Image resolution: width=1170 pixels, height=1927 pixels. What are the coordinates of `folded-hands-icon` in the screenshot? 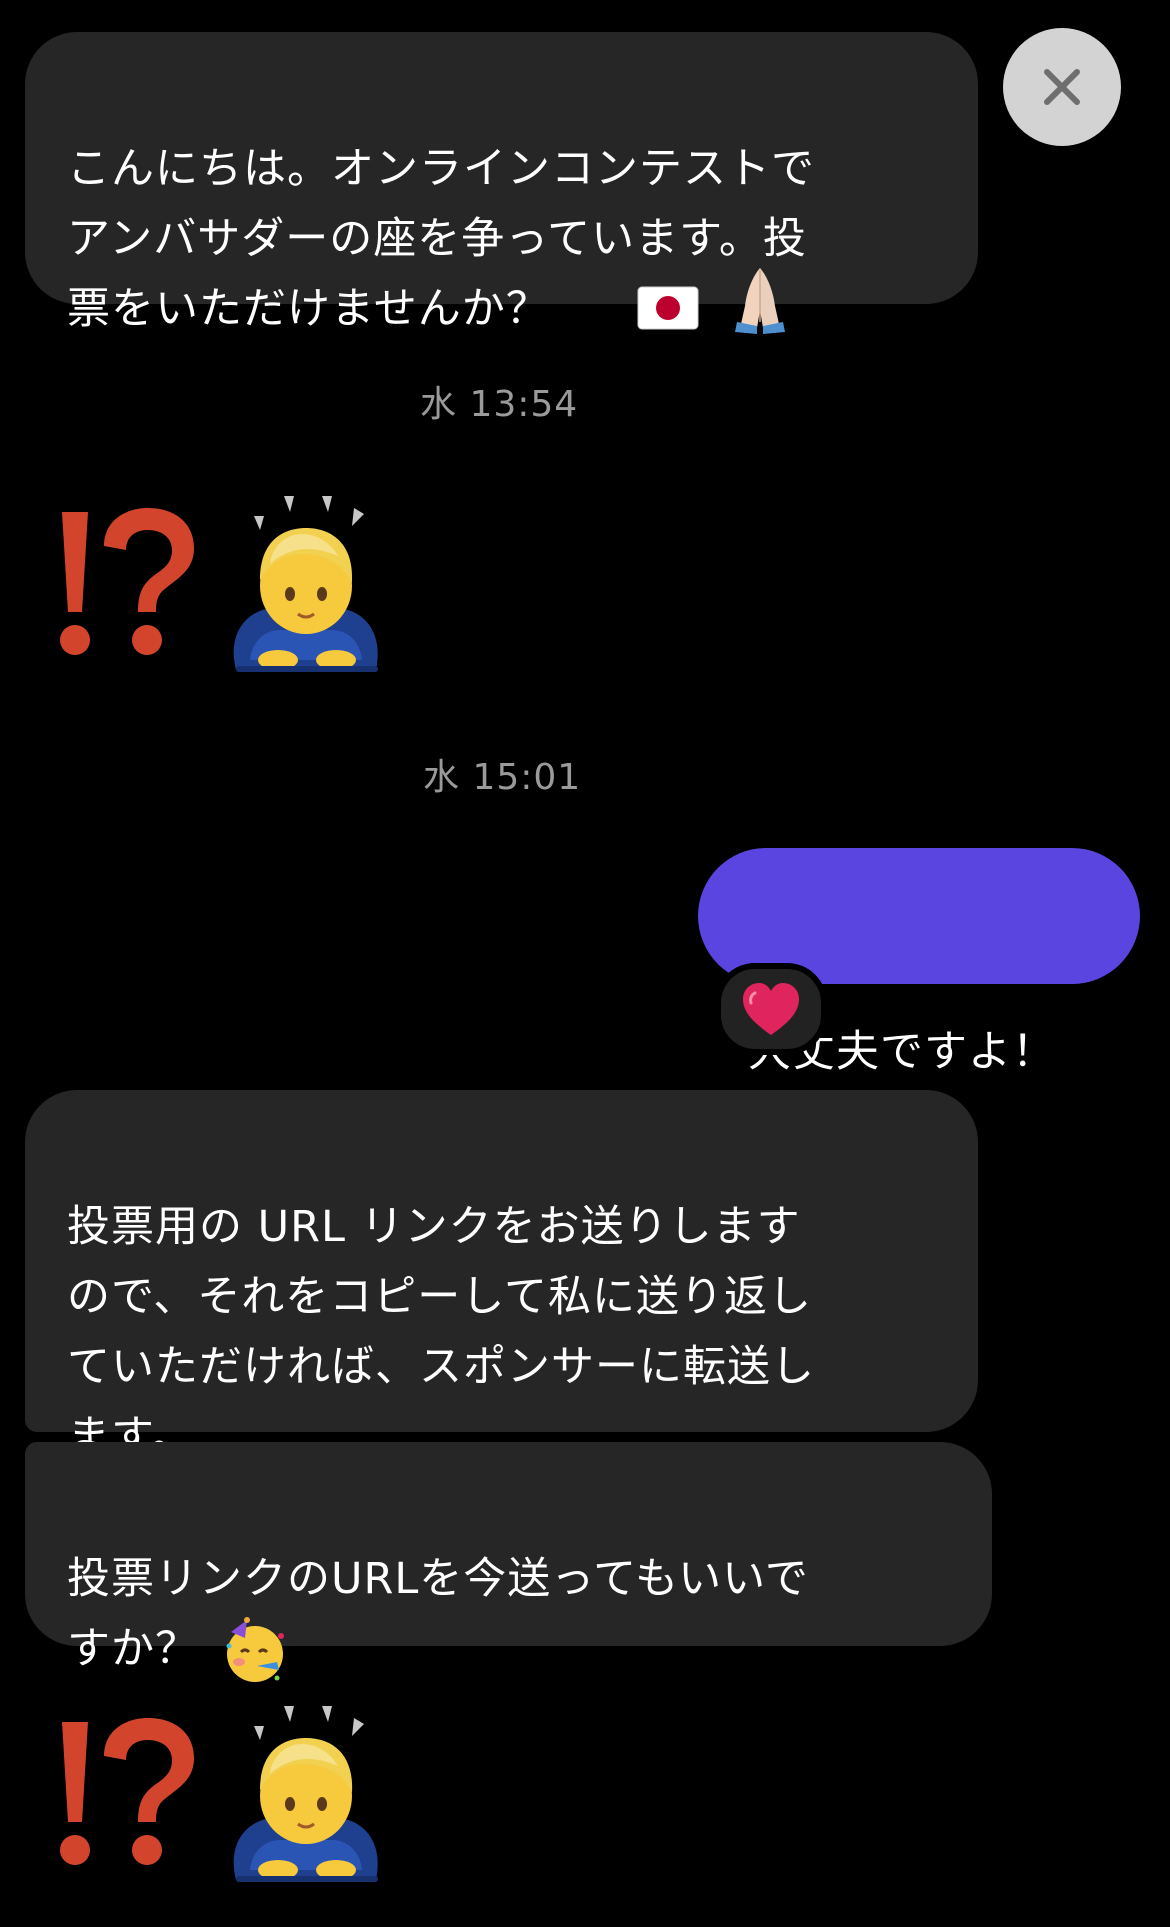 It's located at (760, 274).